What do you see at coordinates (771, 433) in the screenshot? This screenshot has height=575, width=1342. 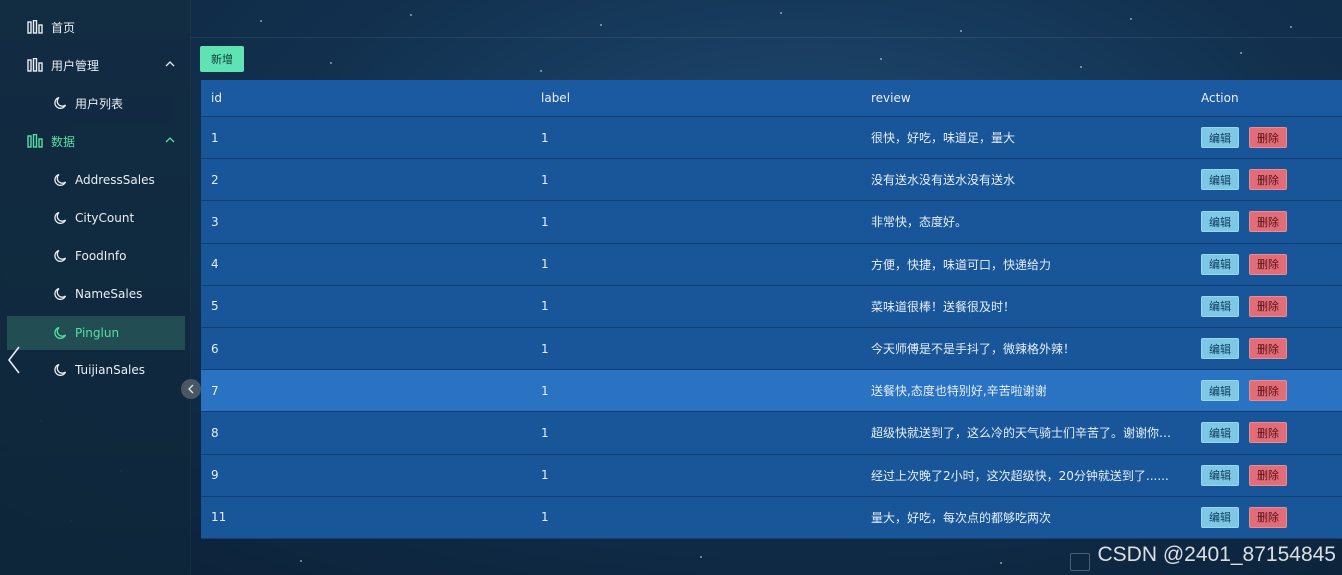 I see `table-row: 8 1 超级快就送到了，这么冷的天气骑士们辛苦了。谢谢你们。麻... 编辑 删除` at bounding box center [771, 433].